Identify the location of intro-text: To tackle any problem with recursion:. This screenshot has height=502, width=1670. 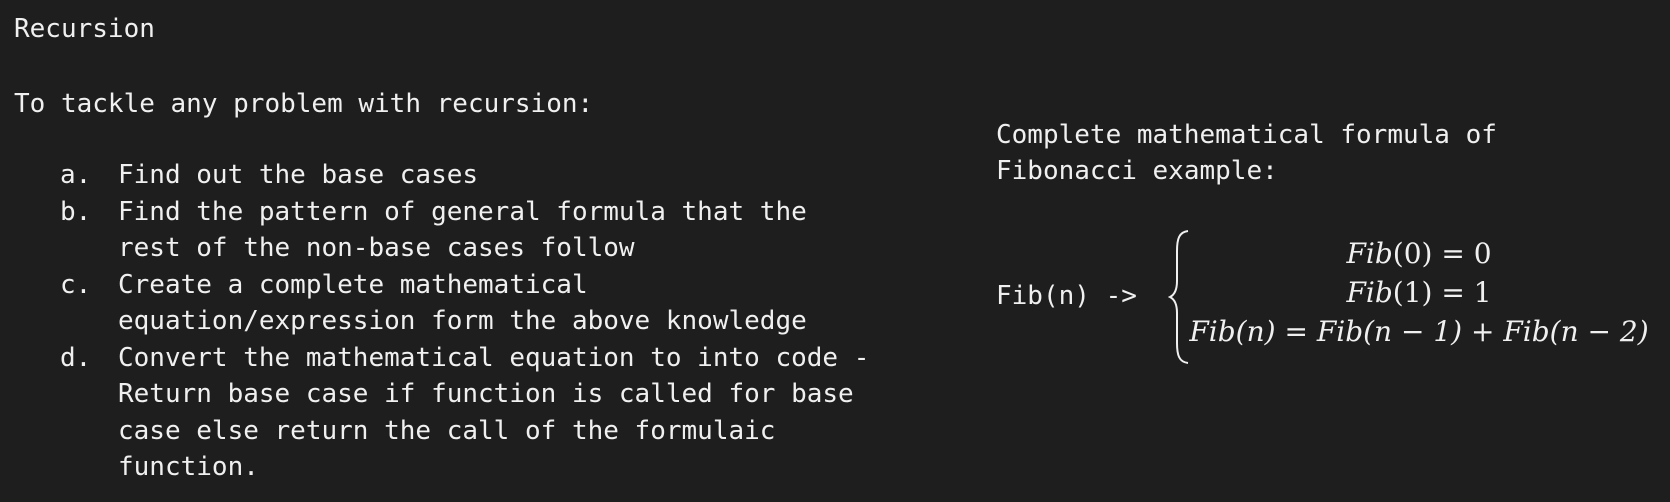
(304, 104).